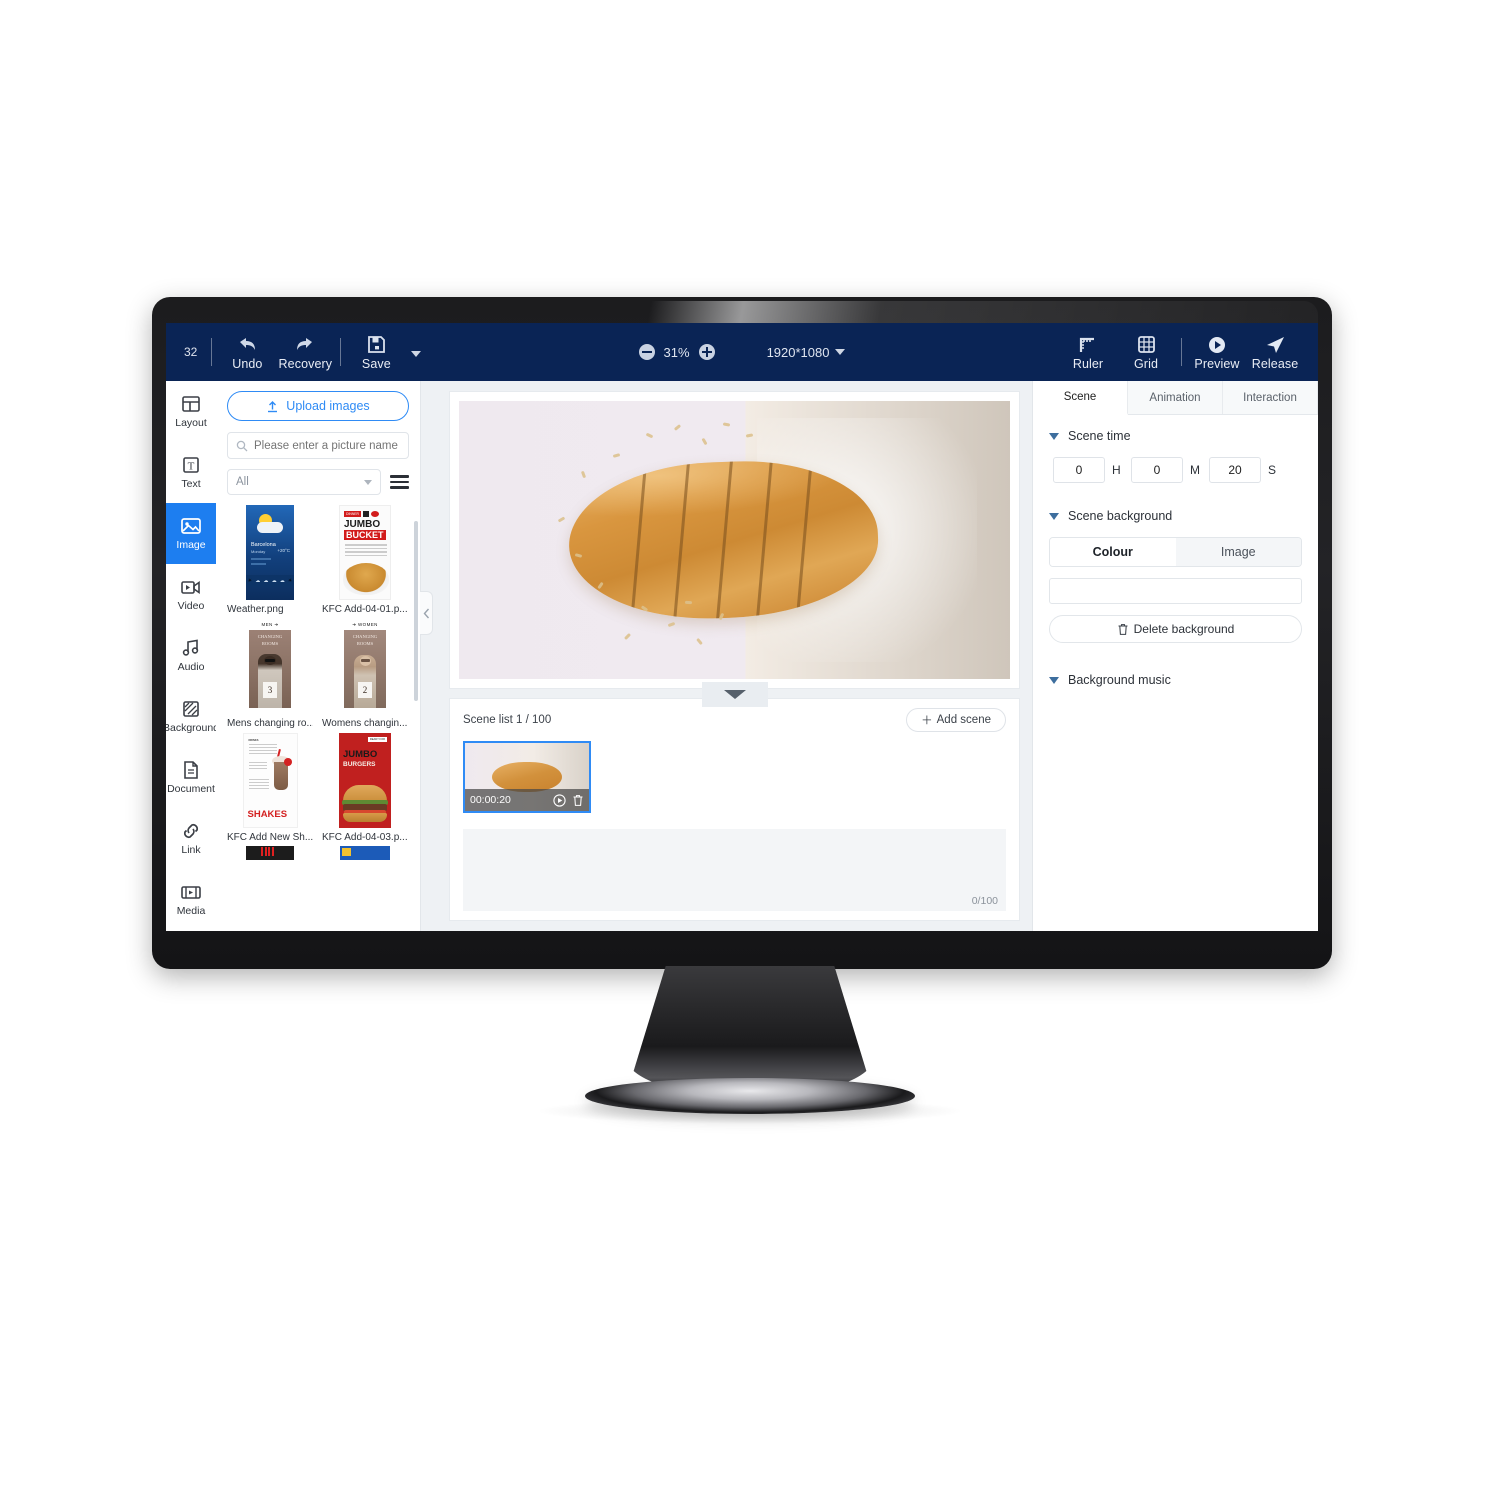 Image resolution: width=1500 pixels, height=1500 pixels. I want to click on background-music-header: Background music, so click(1175, 680).